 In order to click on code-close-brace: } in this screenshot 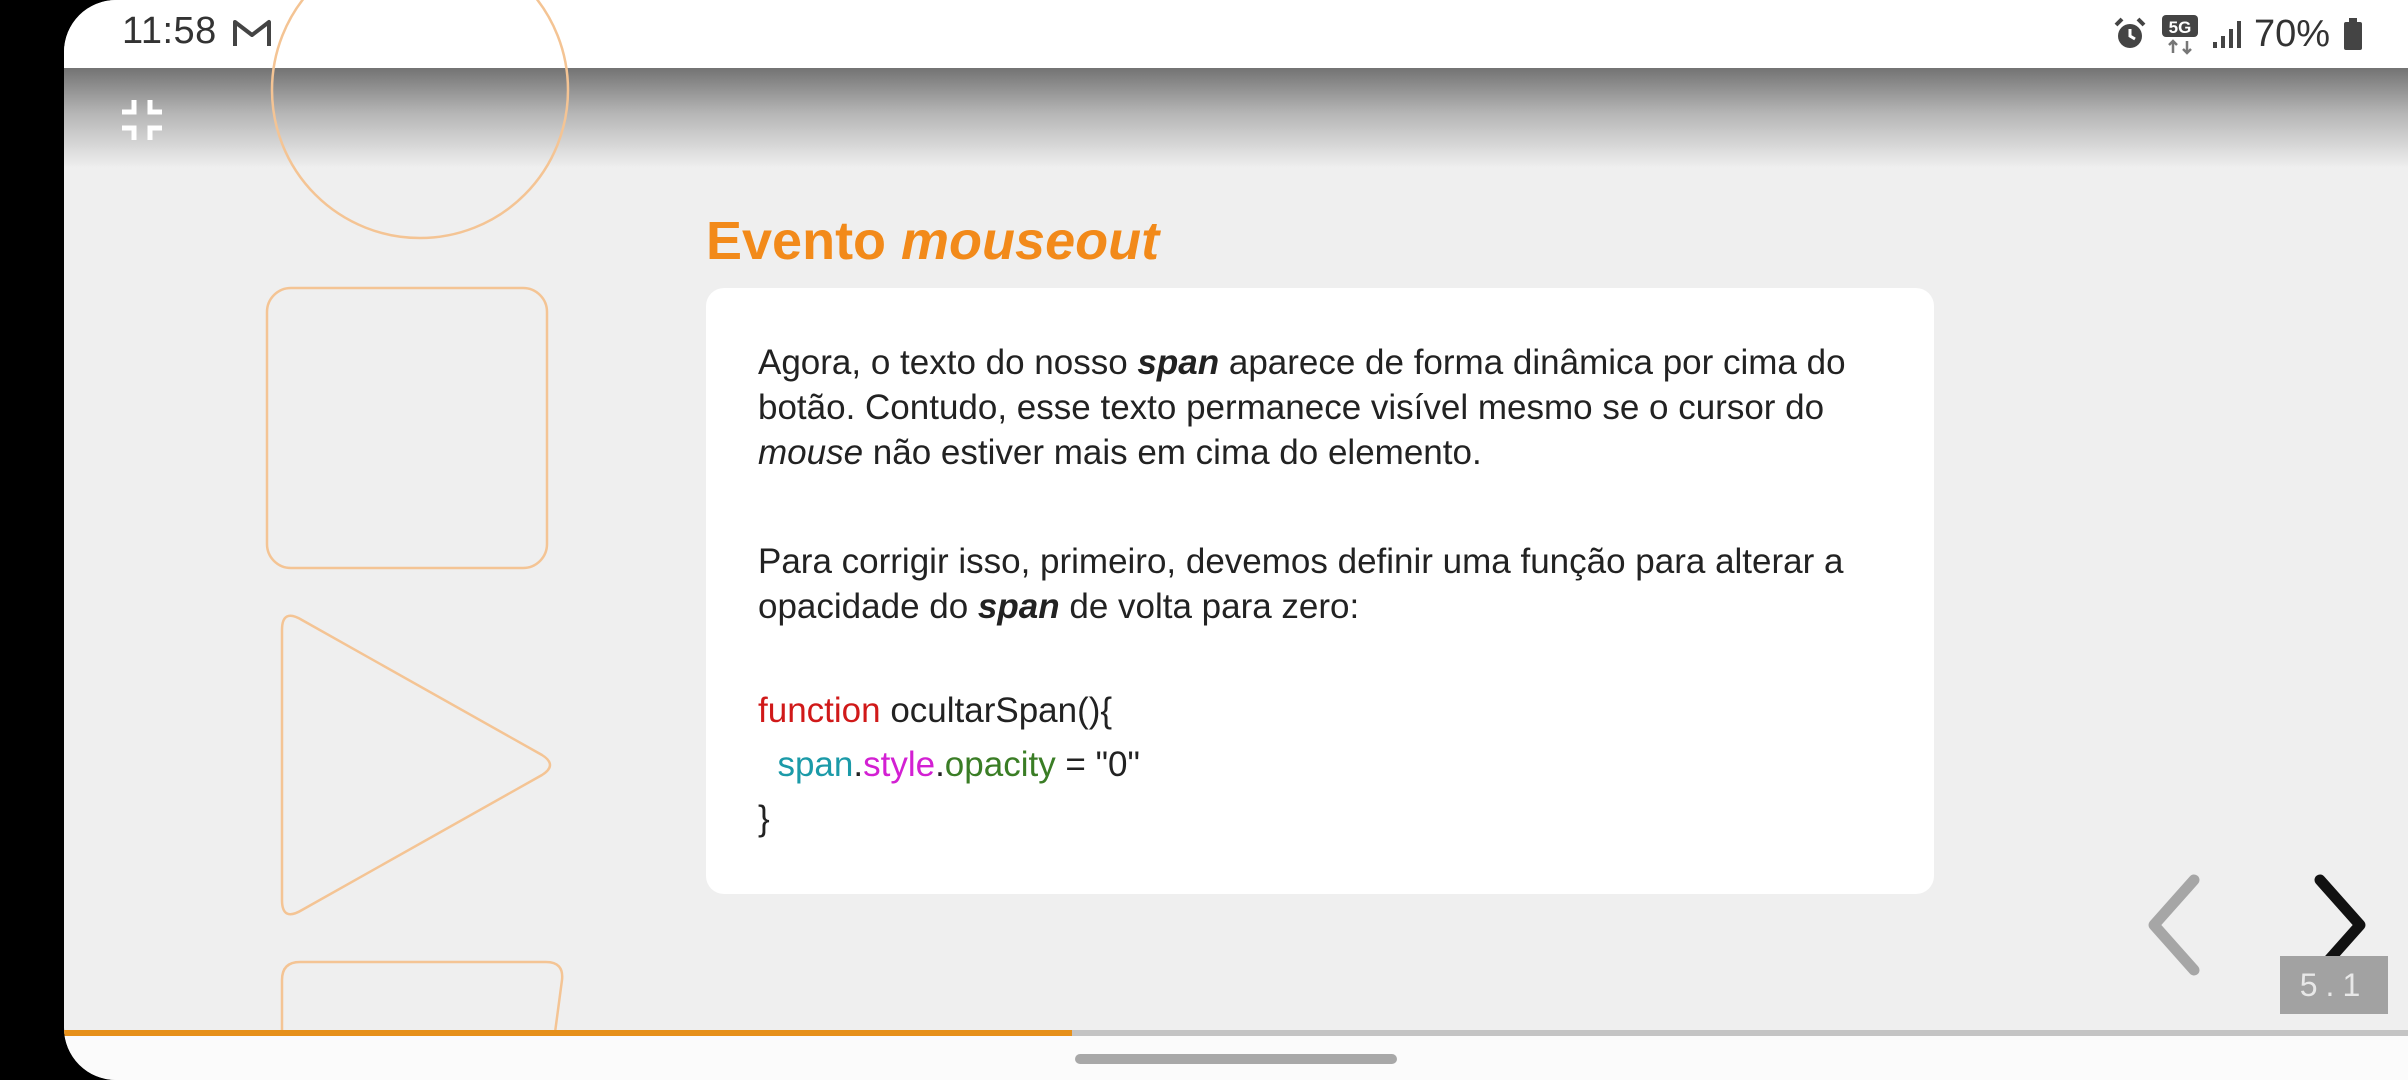, I will do `click(764, 818)`.